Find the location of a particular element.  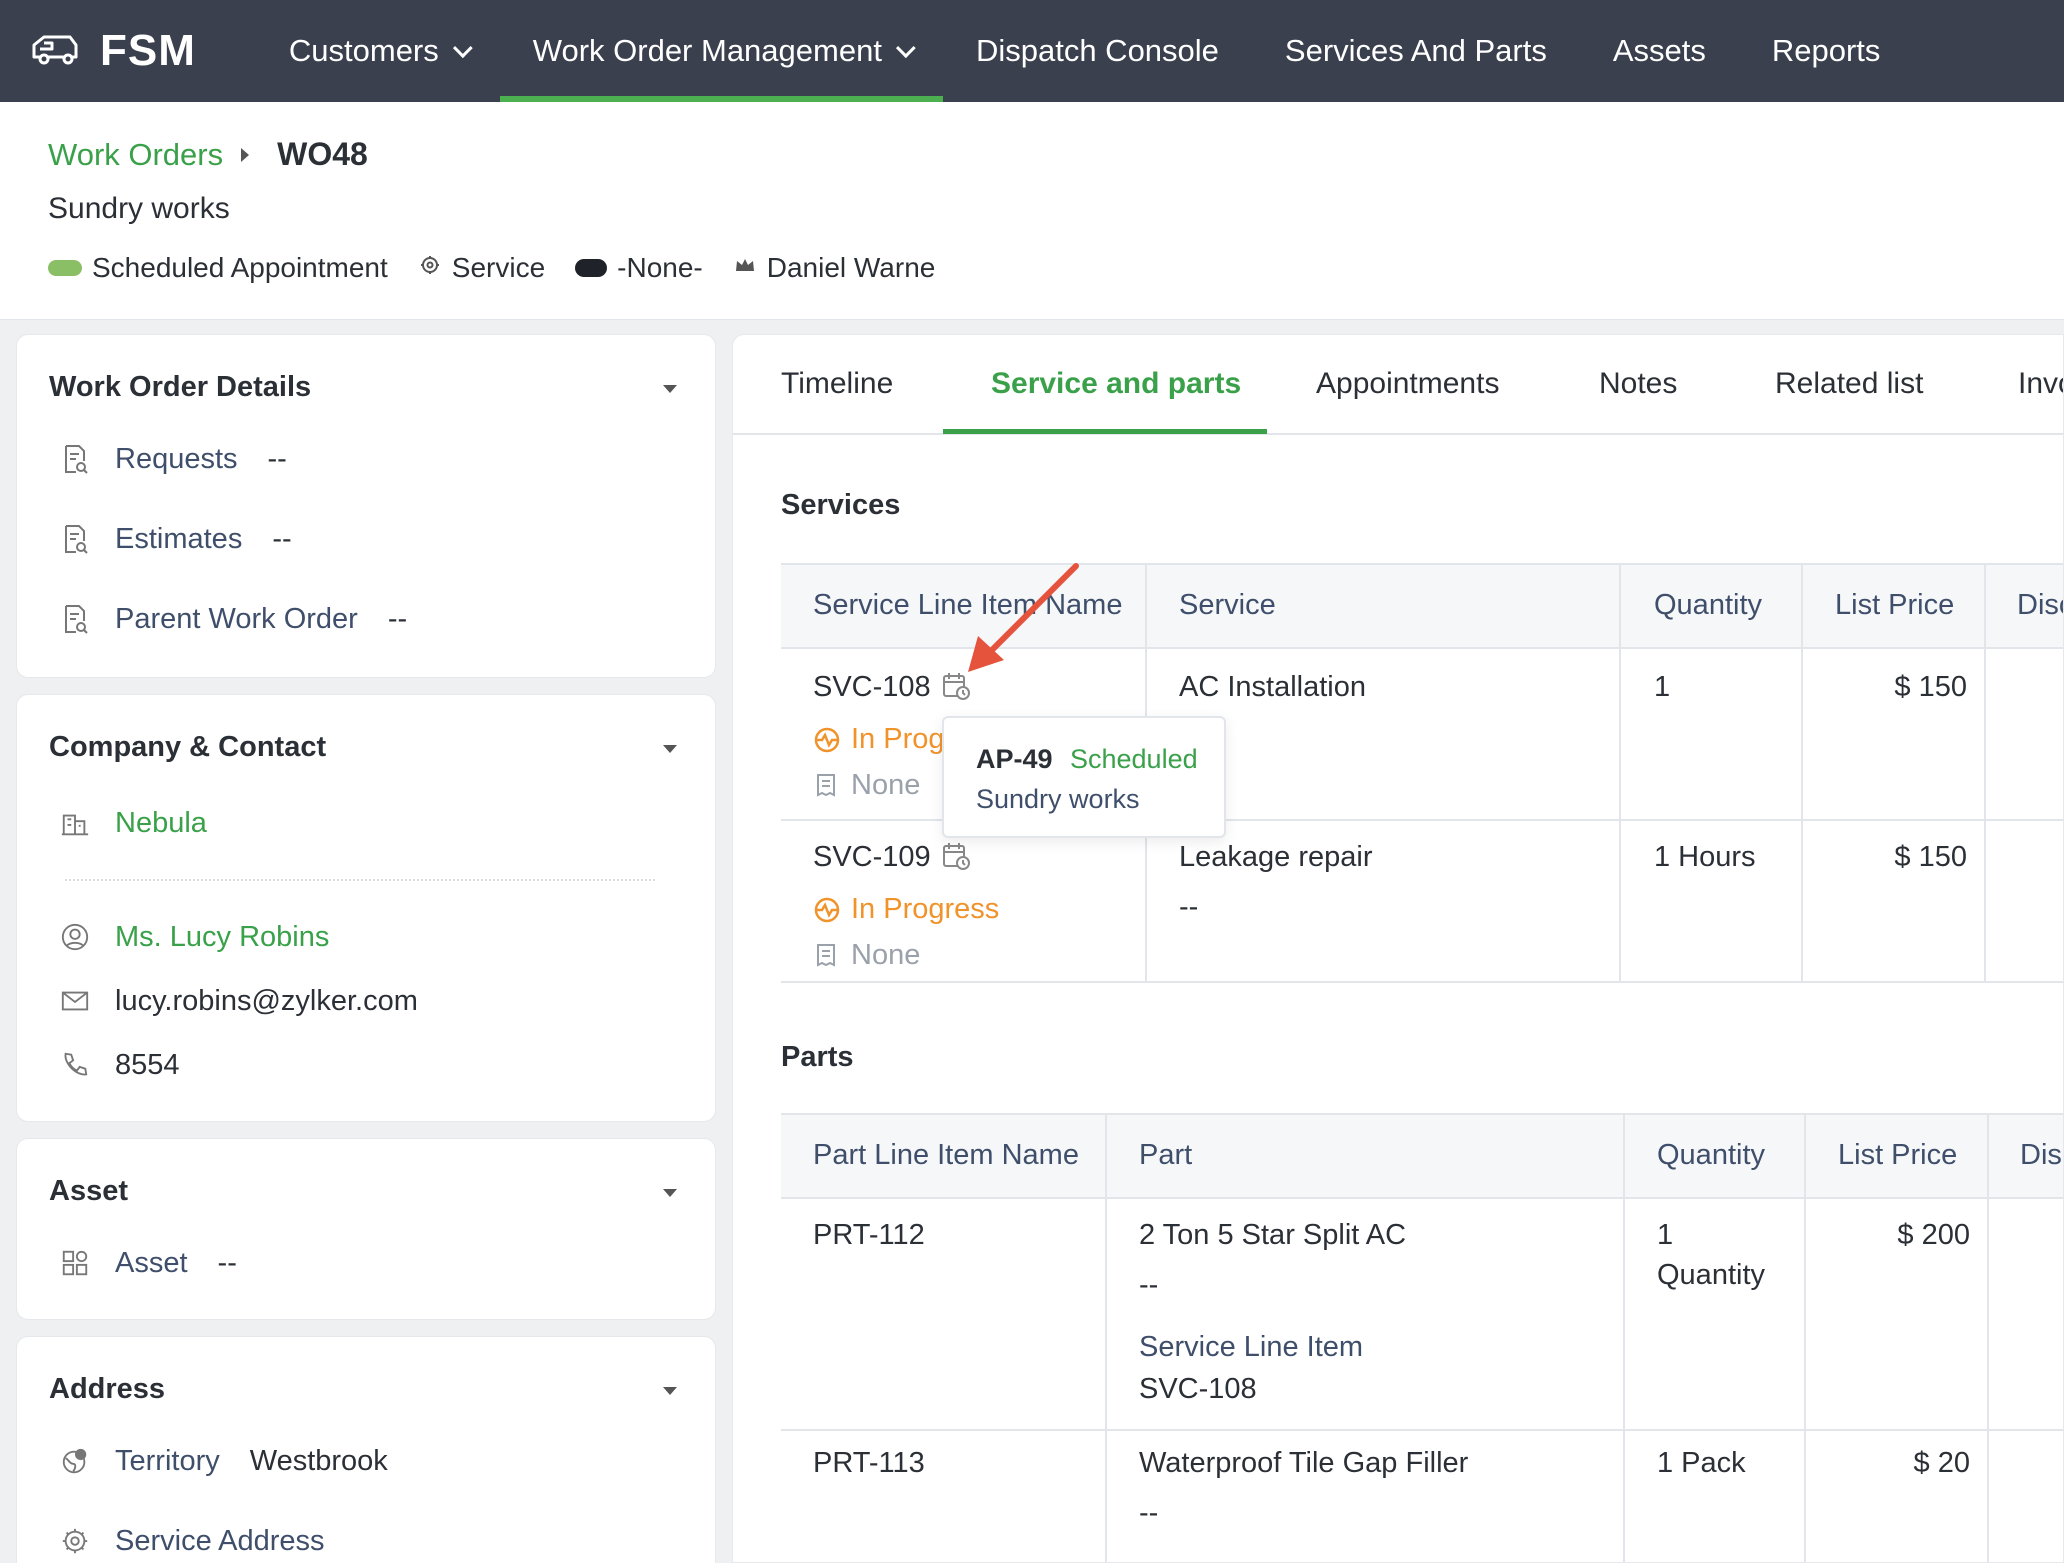

nav-assets: Assets is located at coordinates (1659, 51).